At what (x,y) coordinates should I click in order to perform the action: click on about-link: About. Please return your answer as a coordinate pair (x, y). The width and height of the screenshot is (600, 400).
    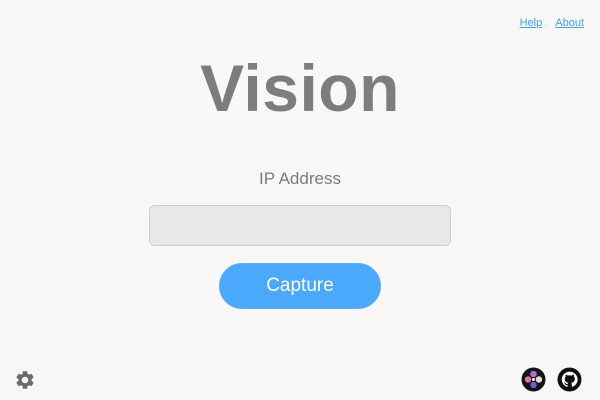
    Looking at the image, I should click on (569, 23).